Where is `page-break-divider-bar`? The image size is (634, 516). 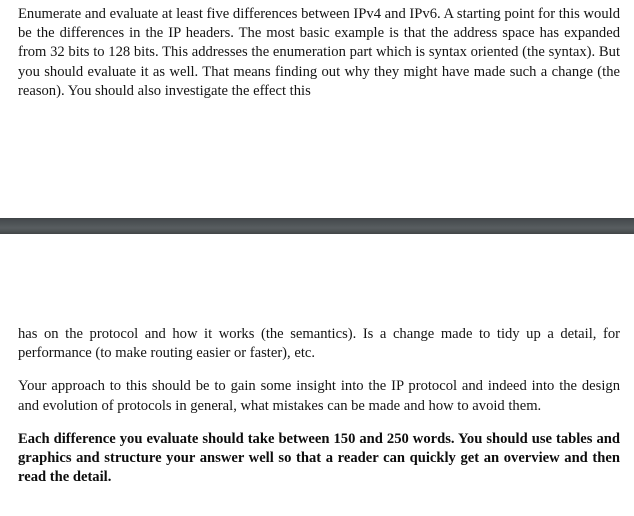
page-break-divider-bar is located at coordinates (317, 226).